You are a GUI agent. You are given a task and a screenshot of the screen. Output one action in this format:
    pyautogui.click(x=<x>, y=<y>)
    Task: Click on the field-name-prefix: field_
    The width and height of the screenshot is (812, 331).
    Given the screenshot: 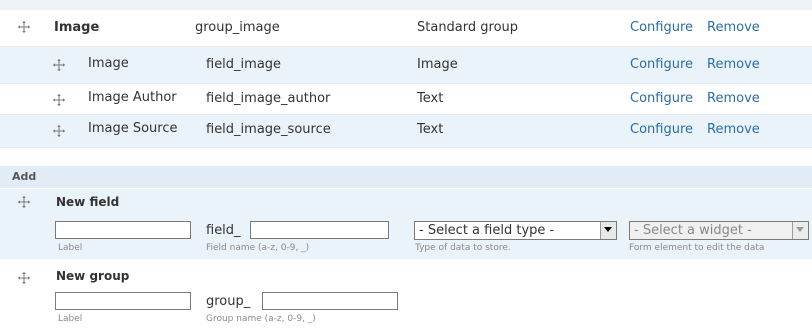 What is the action you would take?
    pyautogui.click(x=223, y=230)
    